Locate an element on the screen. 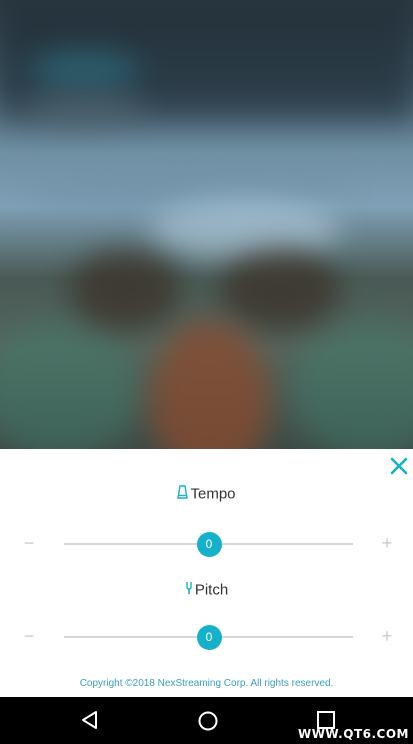  close-button is located at coordinates (399, 466).